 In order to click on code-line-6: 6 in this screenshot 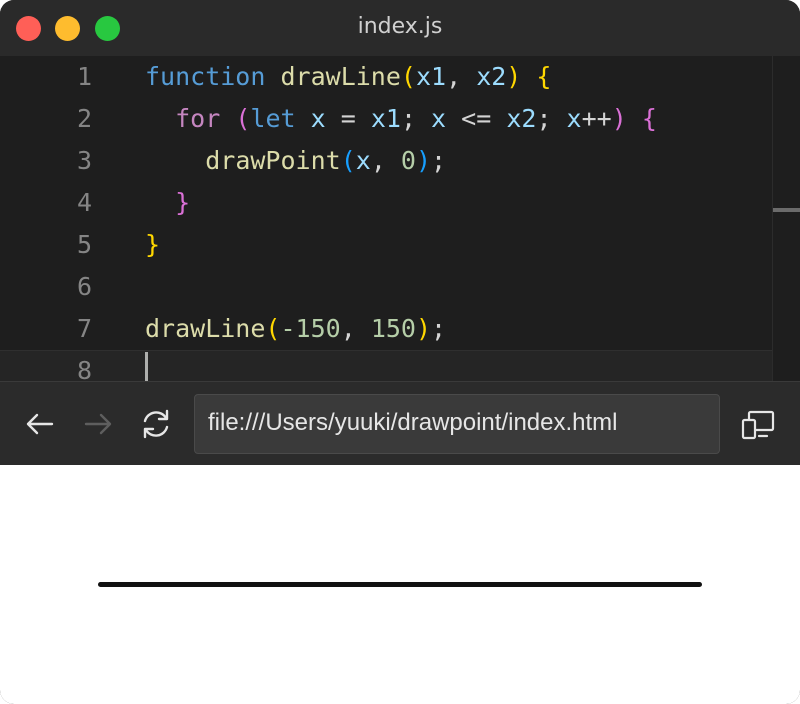, I will do `click(387, 287)`.